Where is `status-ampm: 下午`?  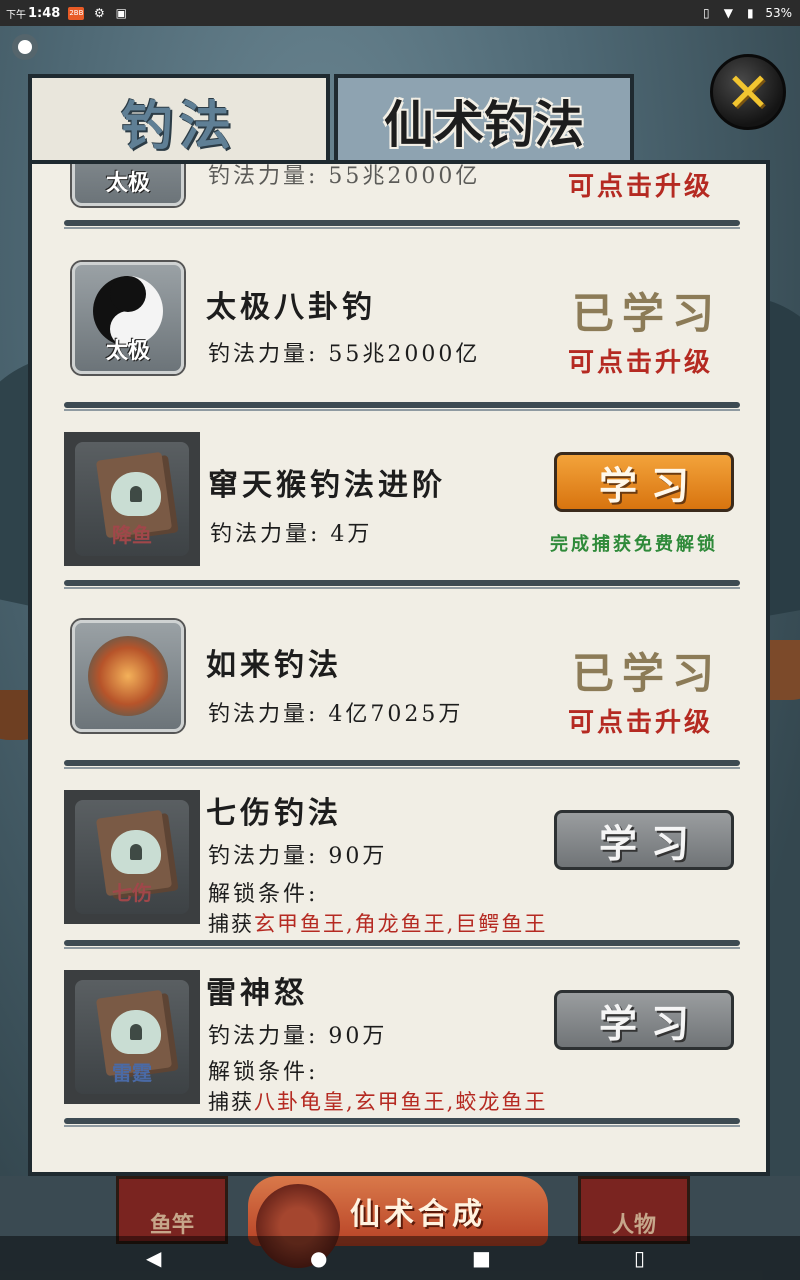
status-ampm: 下午 is located at coordinates (16, 15).